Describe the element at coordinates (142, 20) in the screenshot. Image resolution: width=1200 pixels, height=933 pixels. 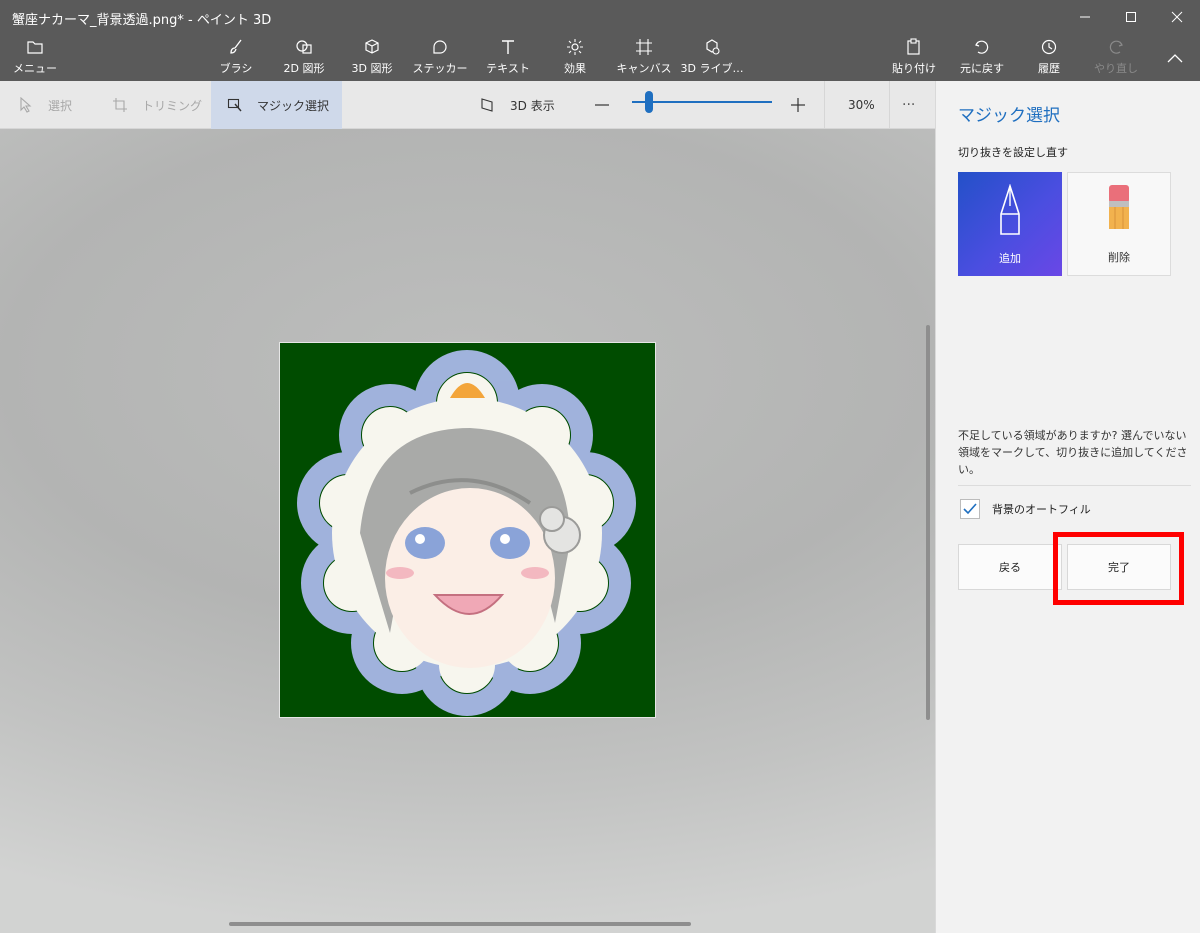
I see `window-title: 蟹座ナカーマ_背景透過.png* - ペイント 3D` at that location.